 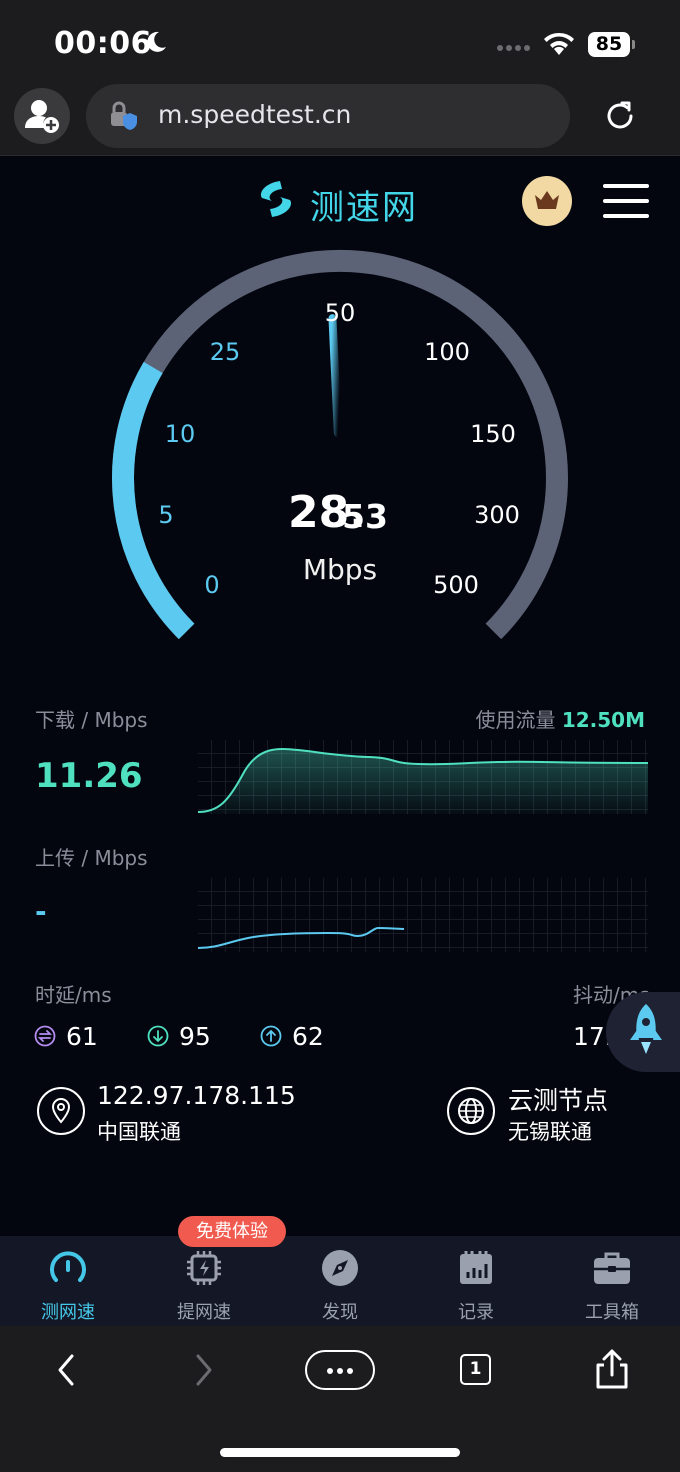 What do you see at coordinates (364, 208) in the screenshot?
I see `logo-text: 测速网` at bounding box center [364, 208].